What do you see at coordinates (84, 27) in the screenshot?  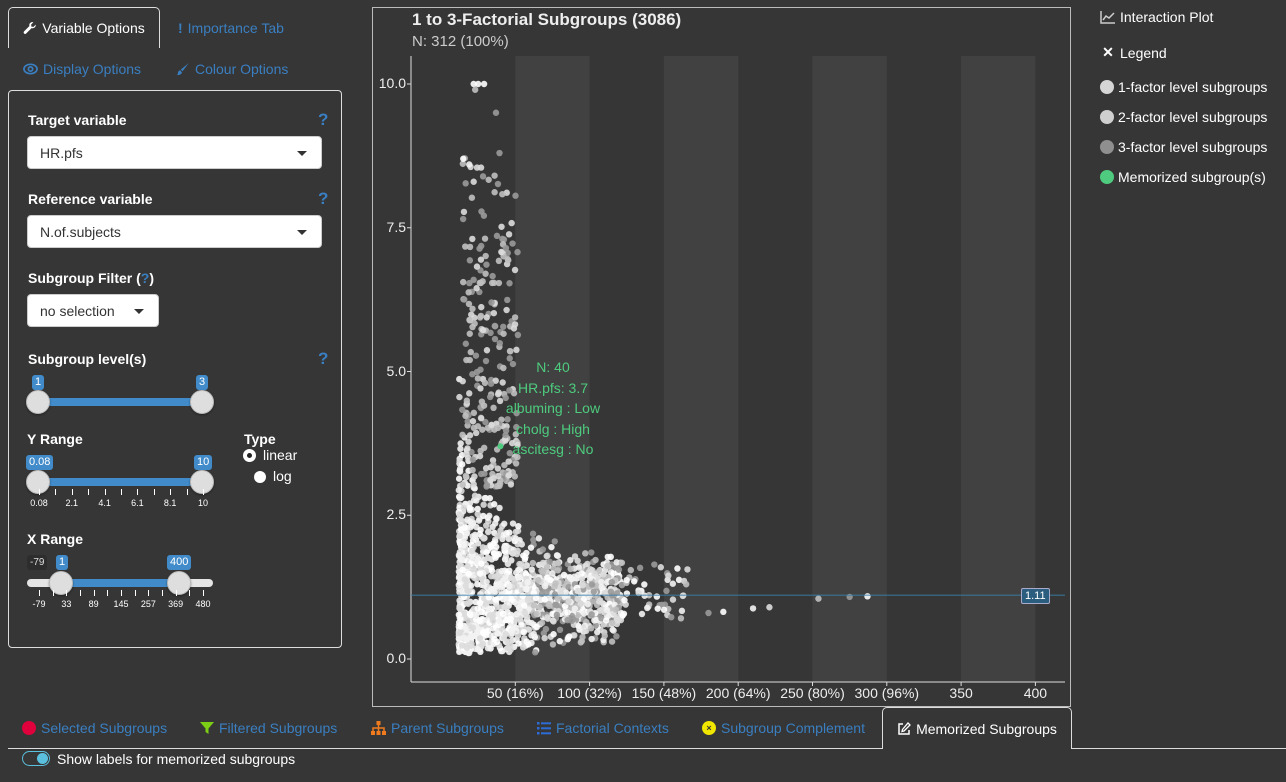 I see `tab-variable-options: Variable Options` at bounding box center [84, 27].